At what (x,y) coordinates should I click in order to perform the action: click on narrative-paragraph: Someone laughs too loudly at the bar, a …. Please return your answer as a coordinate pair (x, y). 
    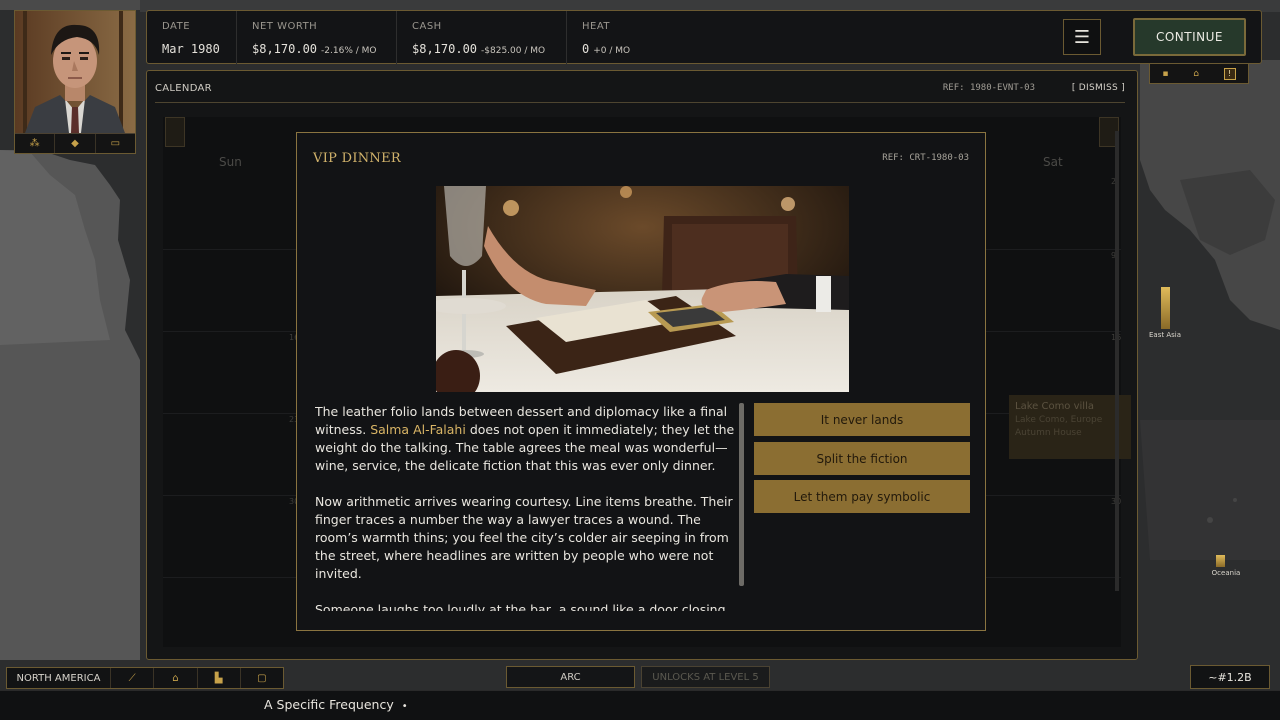
    Looking at the image, I should click on (522, 606).